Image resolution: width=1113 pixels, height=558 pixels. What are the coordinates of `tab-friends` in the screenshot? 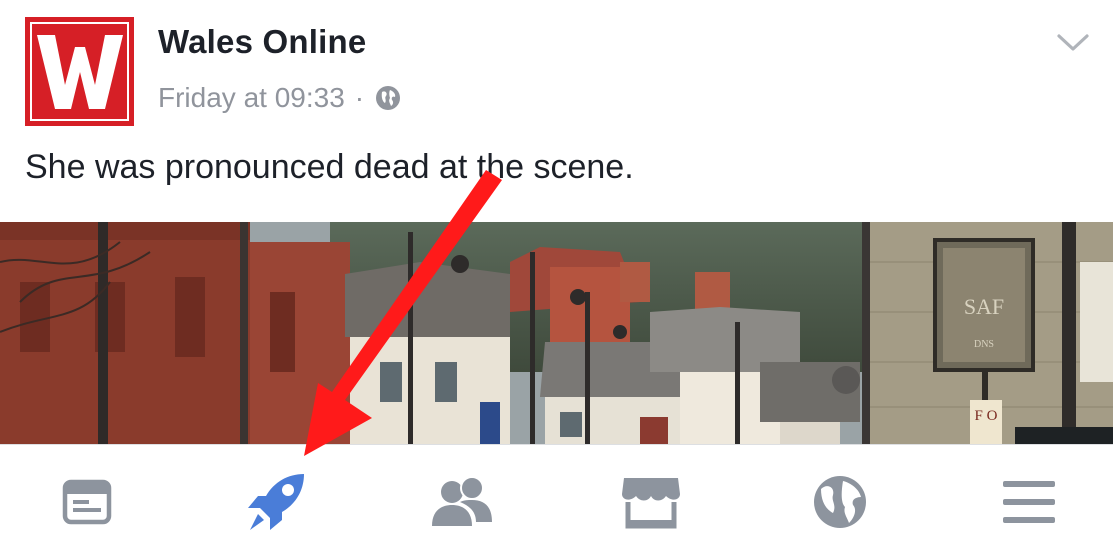 It's located at (462, 501).